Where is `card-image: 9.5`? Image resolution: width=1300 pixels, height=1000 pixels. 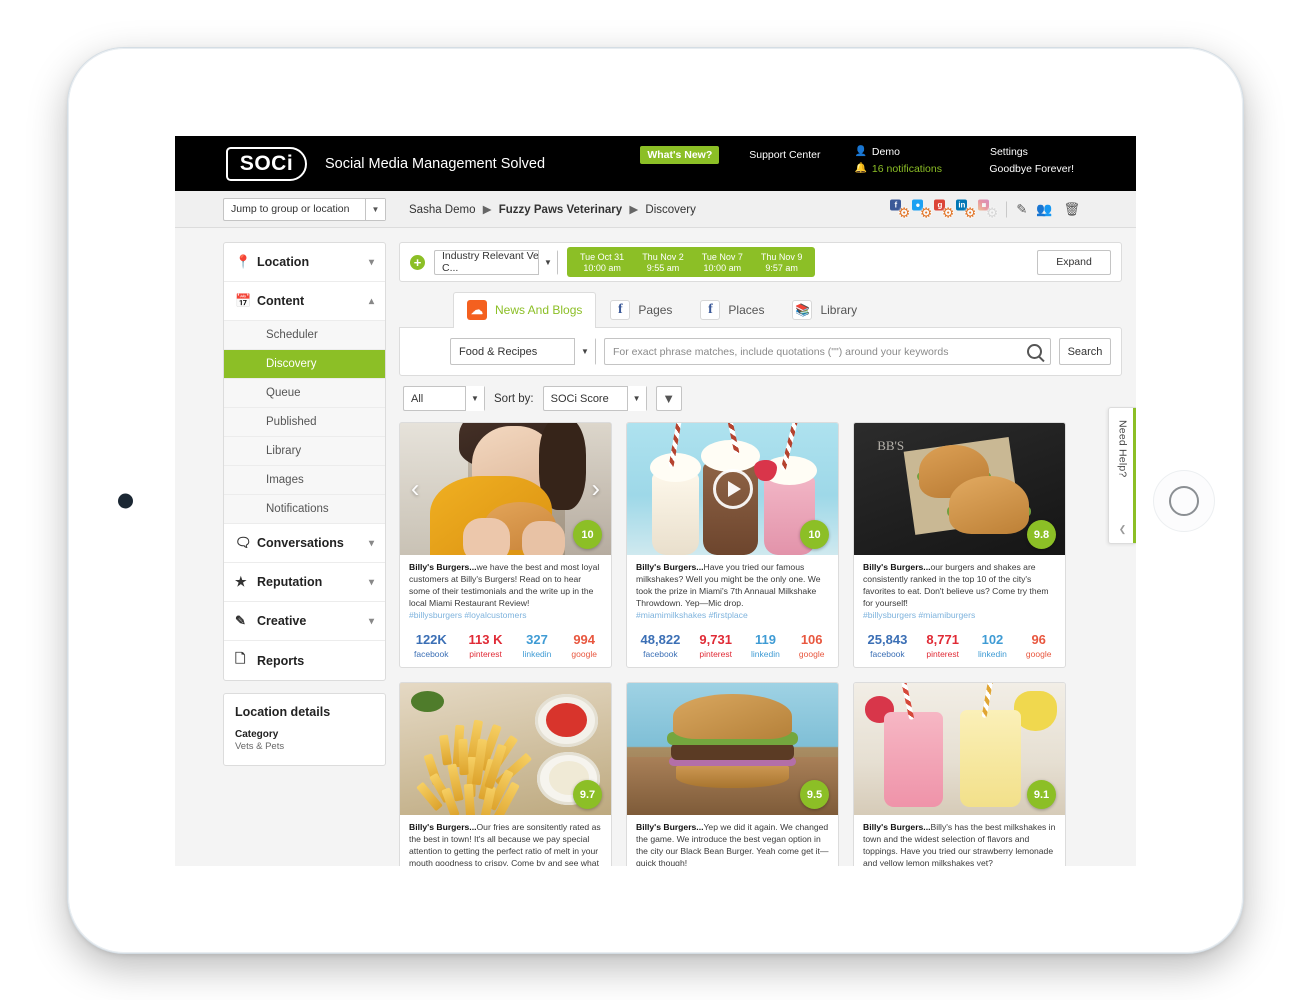 card-image: 9.5 is located at coordinates (732, 749).